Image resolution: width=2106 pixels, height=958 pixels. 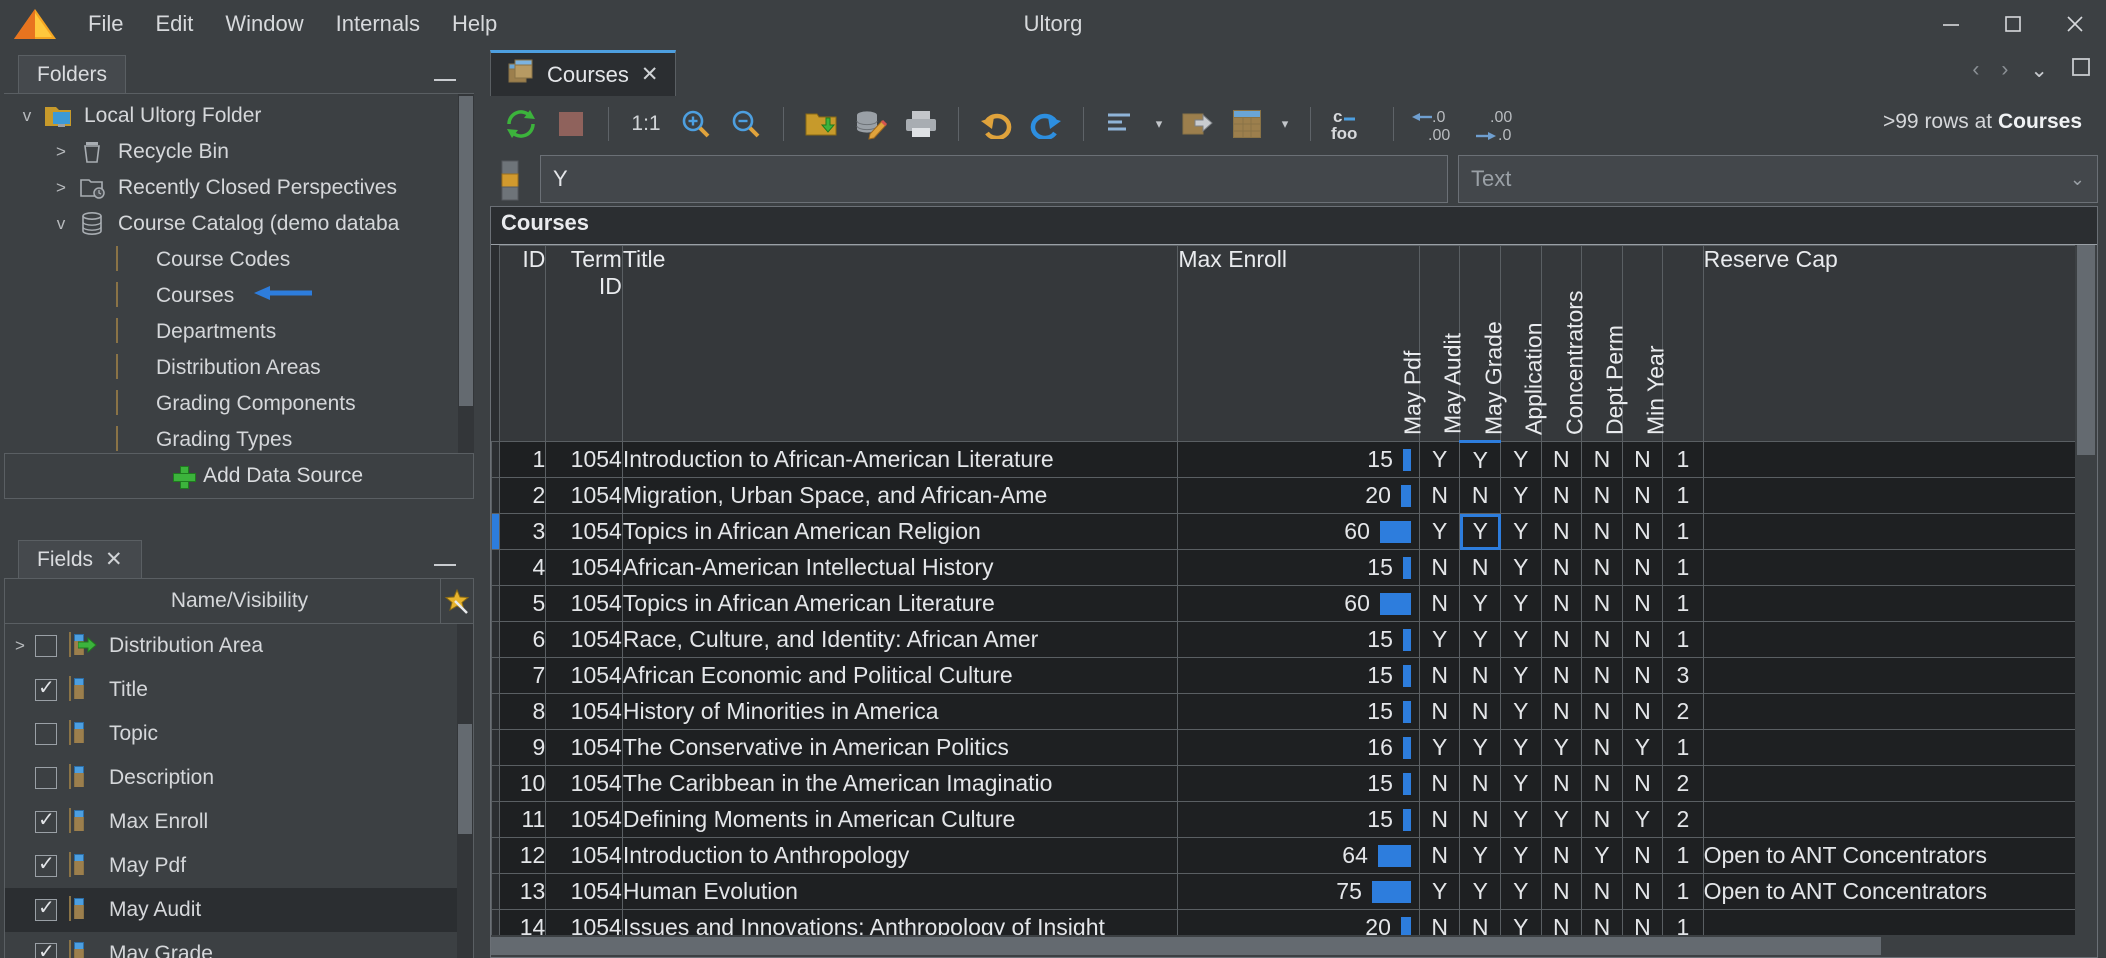 What do you see at coordinates (2004, 70) in the screenshot?
I see `chevron-right-icon: ›` at bounding box center [2004, 70].